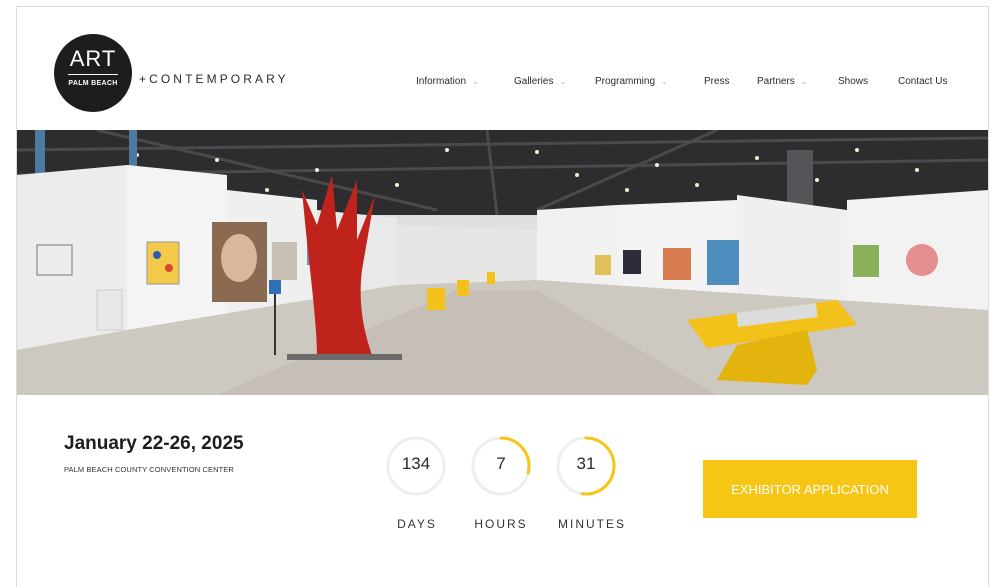  I want to click on nav-item-label: Shows, so click(853, 81).